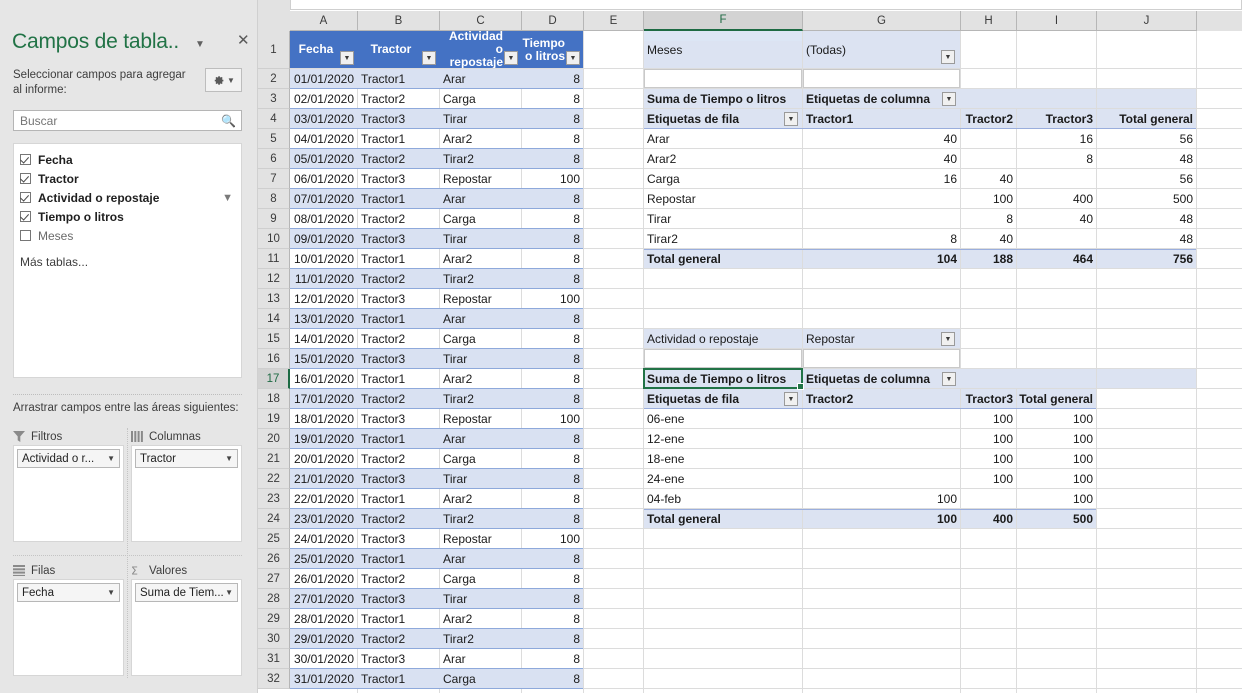  I want to click on pivot1-total-value: 756, so click(1146, 258).